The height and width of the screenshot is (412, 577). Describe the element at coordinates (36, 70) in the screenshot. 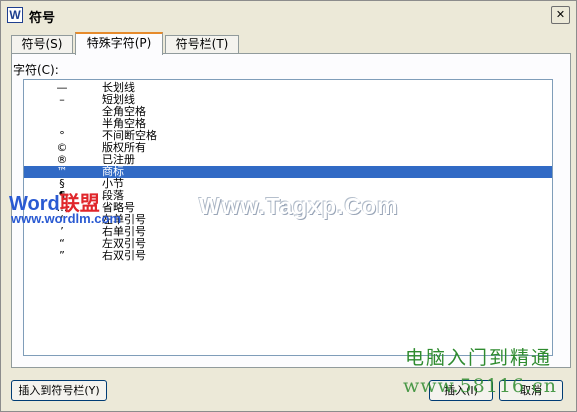

I see `characters-label: 字符(C):` at that location.